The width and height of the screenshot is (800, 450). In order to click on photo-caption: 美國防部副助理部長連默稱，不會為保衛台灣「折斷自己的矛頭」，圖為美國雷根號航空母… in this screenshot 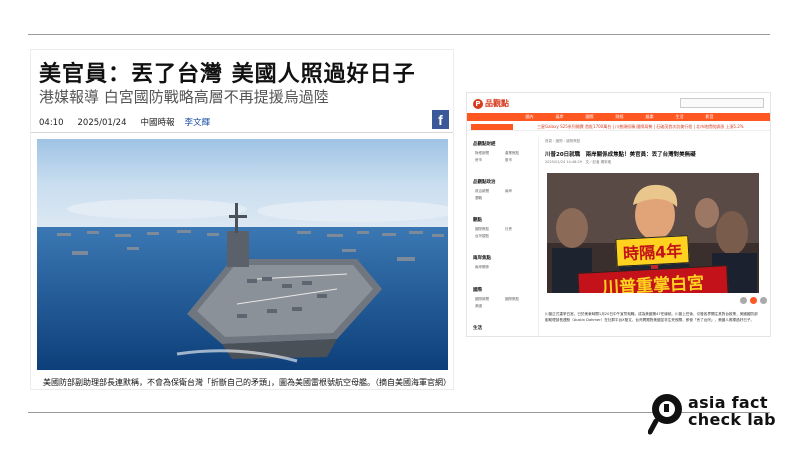, I will do `click(247, 382)`.